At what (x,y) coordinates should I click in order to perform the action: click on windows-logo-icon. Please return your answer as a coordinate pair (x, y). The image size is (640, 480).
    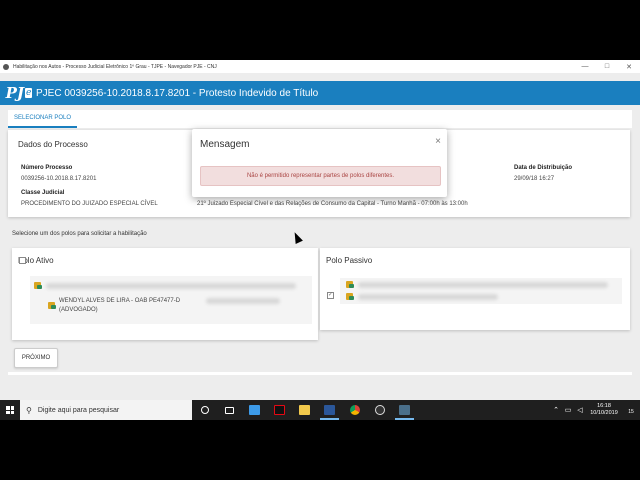
    Looking at the image, I should click on (10, 410).